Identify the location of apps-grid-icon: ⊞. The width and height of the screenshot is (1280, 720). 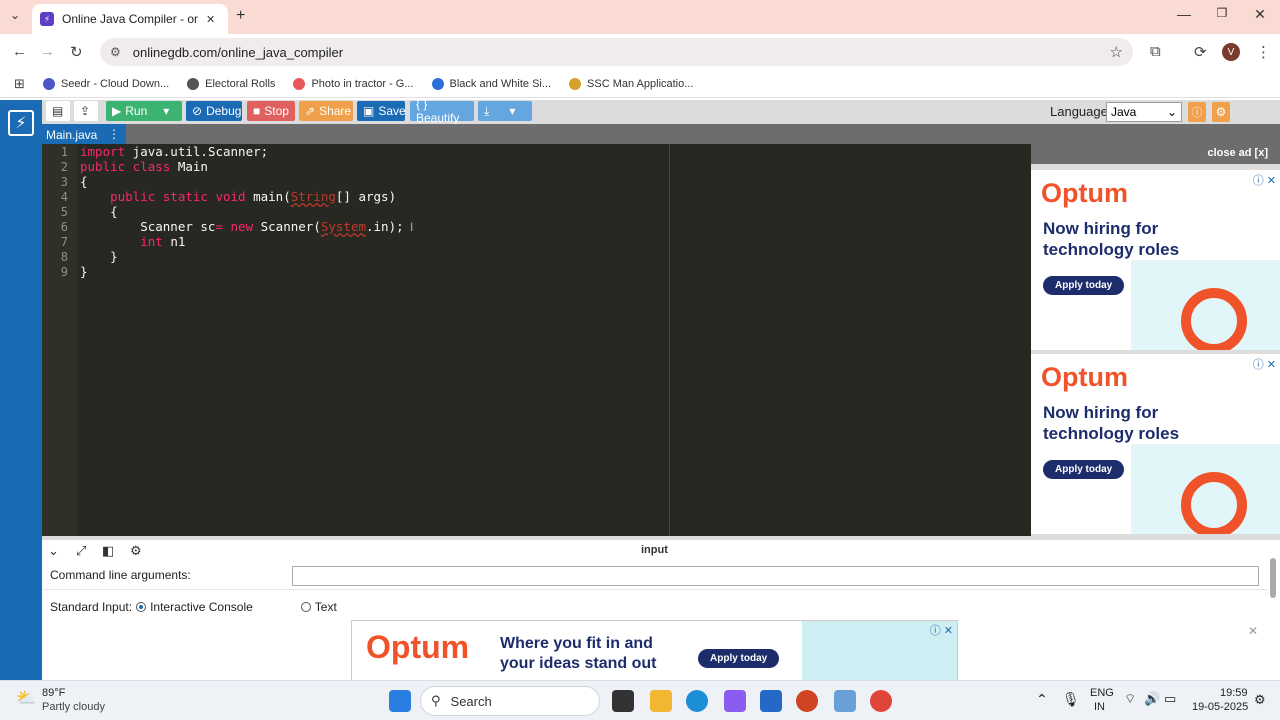
(19, 84).